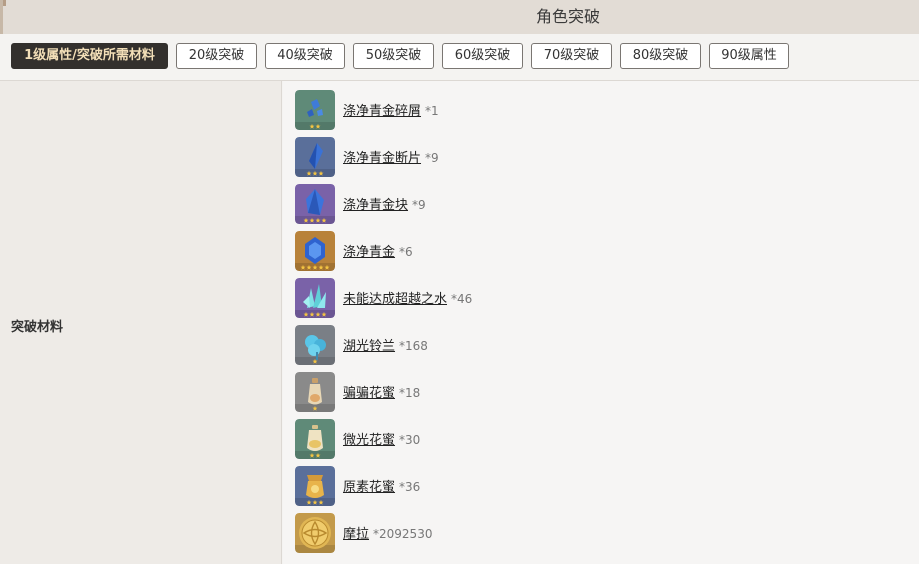 This screenshot has width=919, height=564. What do you see at coordinates (595, 345) in the screenshot?
I see `material-row: 湖光铃兰 *168` at bounding box center [595, 345].